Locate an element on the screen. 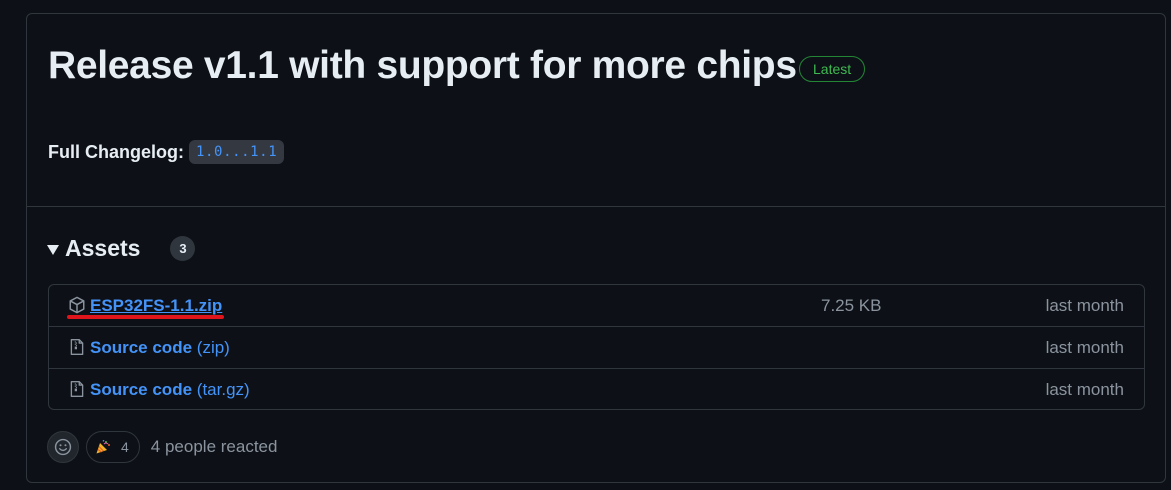 This screenshot has width=1171, height=490. reactions-summary: 4 people reacted is located at coordinates (214, 446).